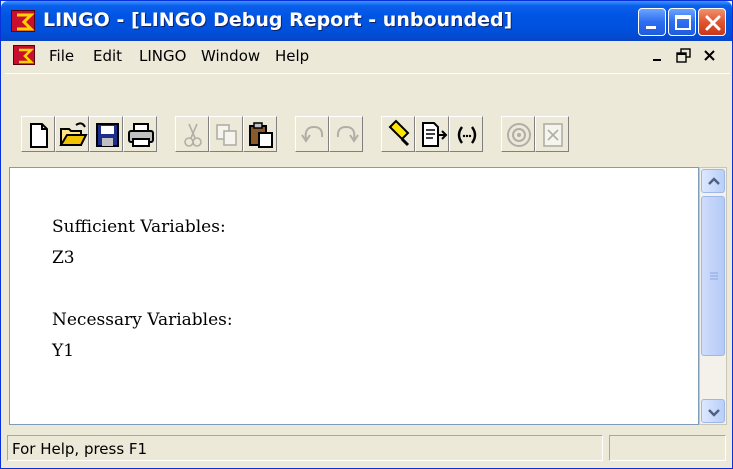 This screenshot has height=469, width=733. I want to click on maximize-button, so click(682, 22).